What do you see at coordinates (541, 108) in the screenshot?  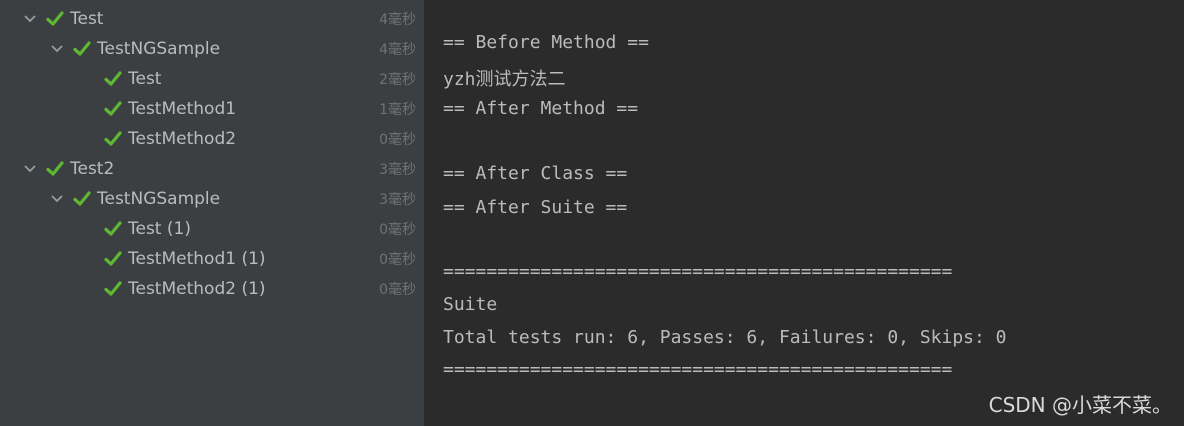 I see `console-line: == After Method ==` at bounding box center [541, 108].